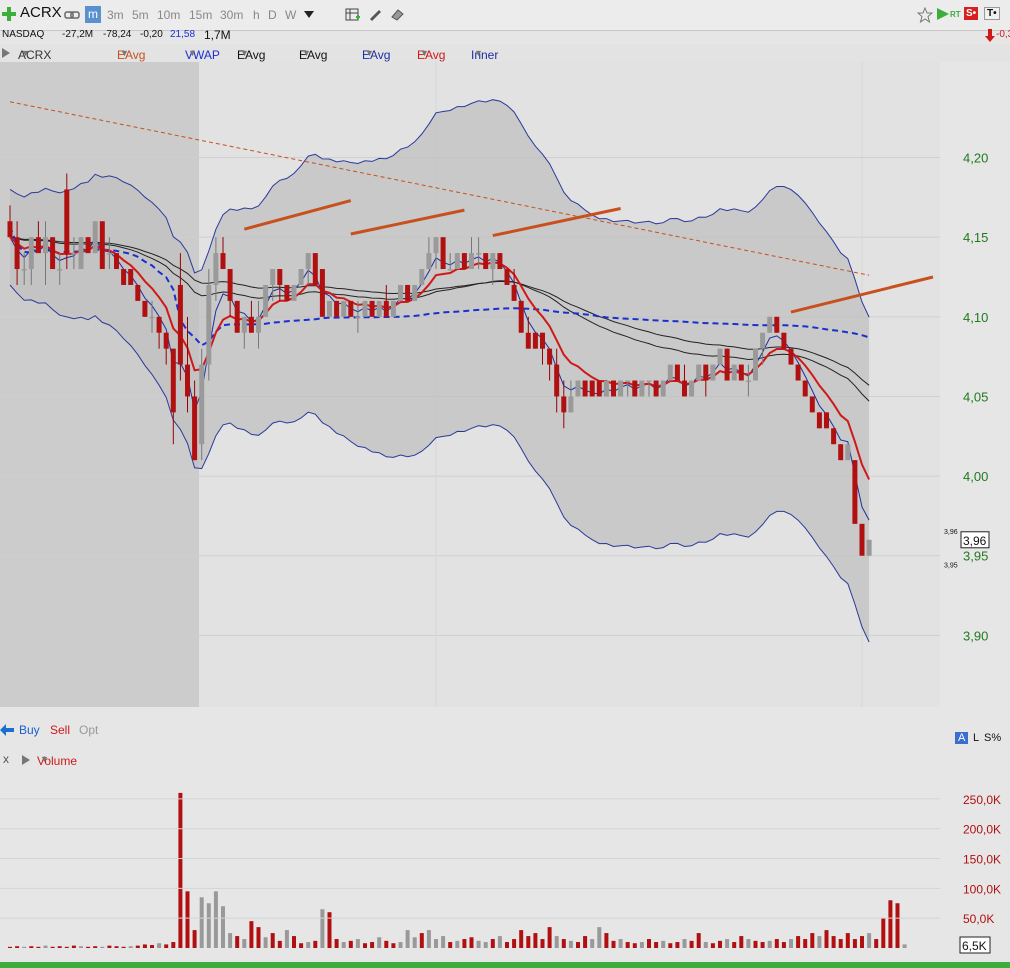  What do you see at coordinates (217, 35) in the screenshot?
I see `quote-volume: 1,7M` at bounding box center [217, 35].